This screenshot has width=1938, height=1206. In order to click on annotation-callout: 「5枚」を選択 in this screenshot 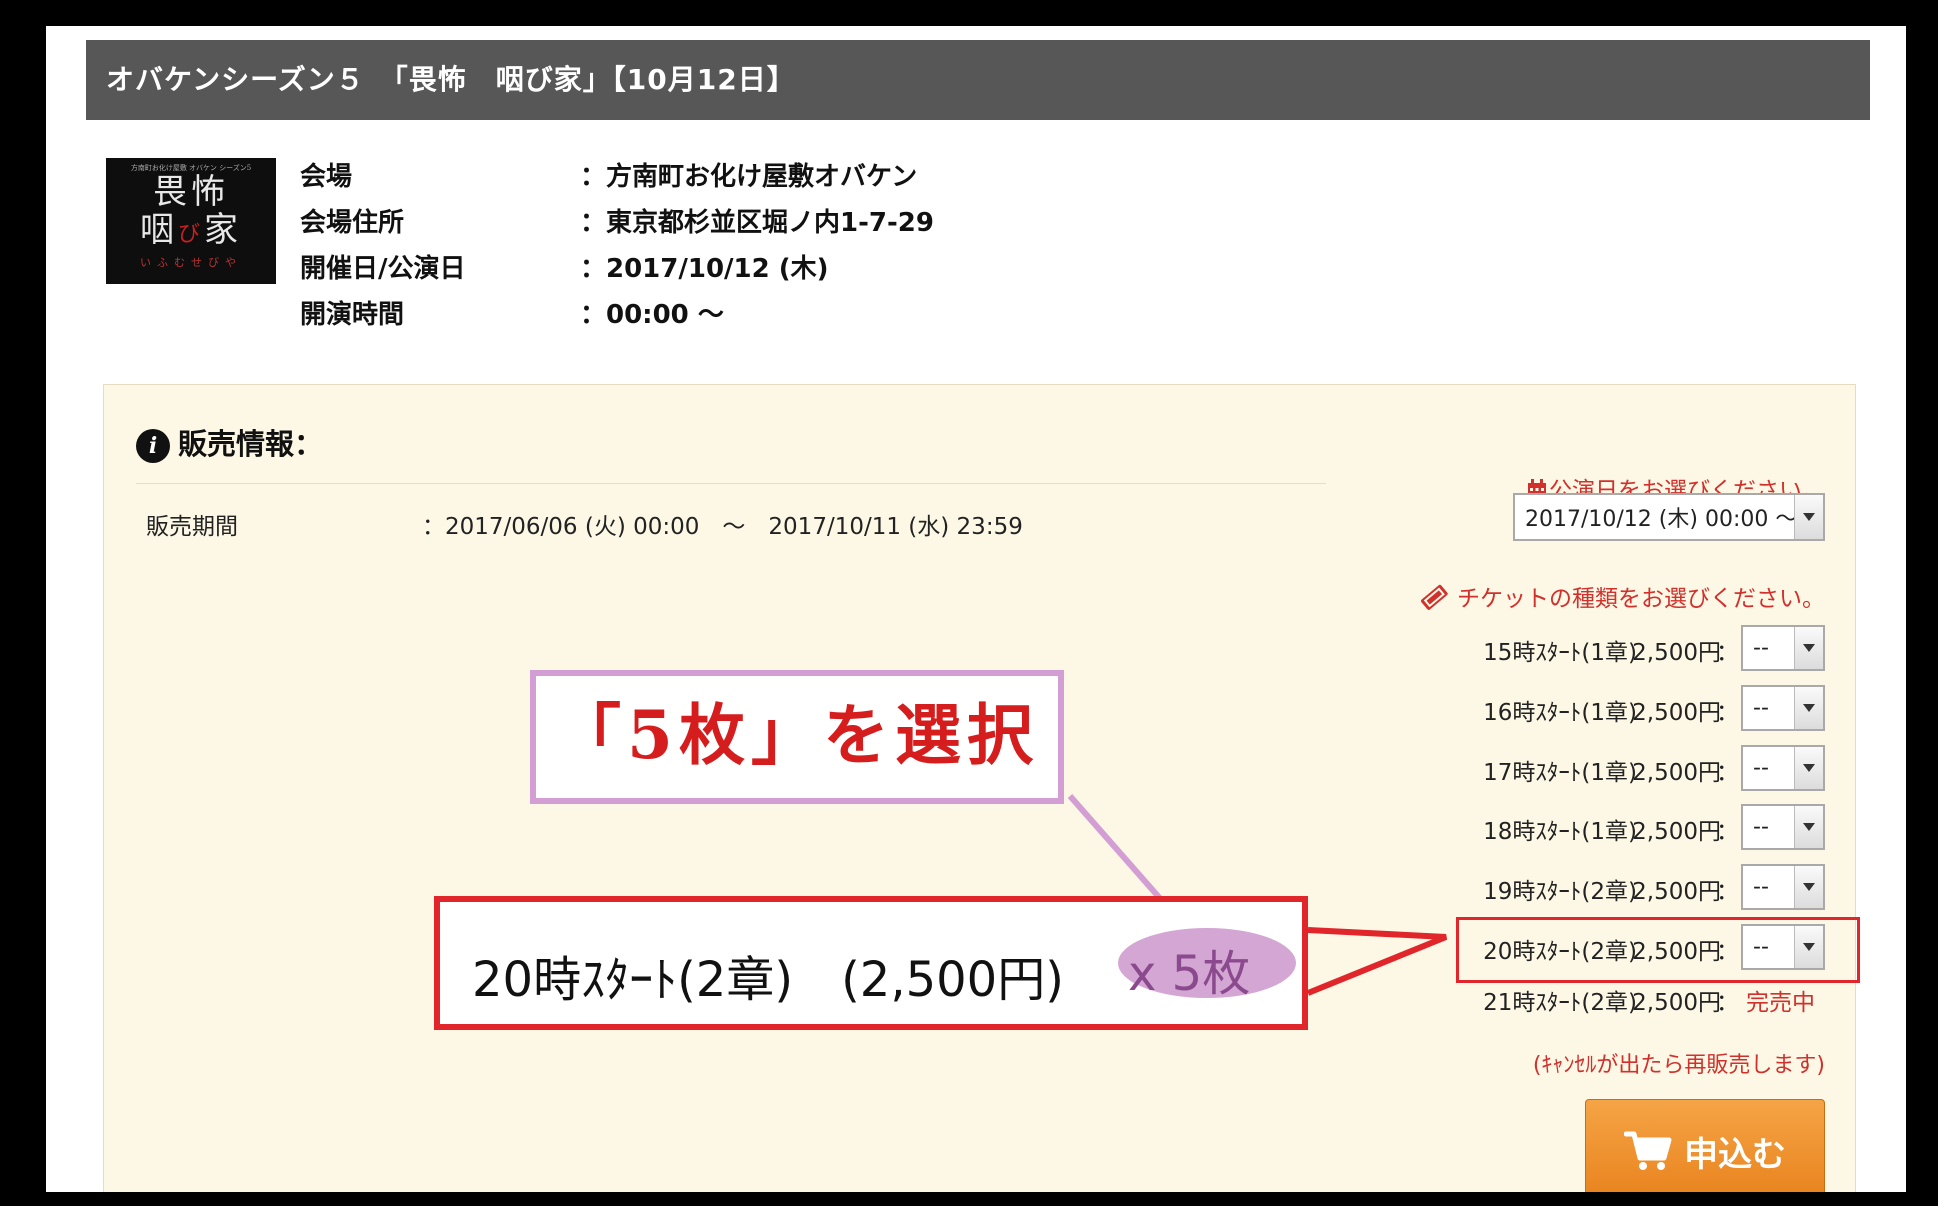, I will do `click(797, 737)`.